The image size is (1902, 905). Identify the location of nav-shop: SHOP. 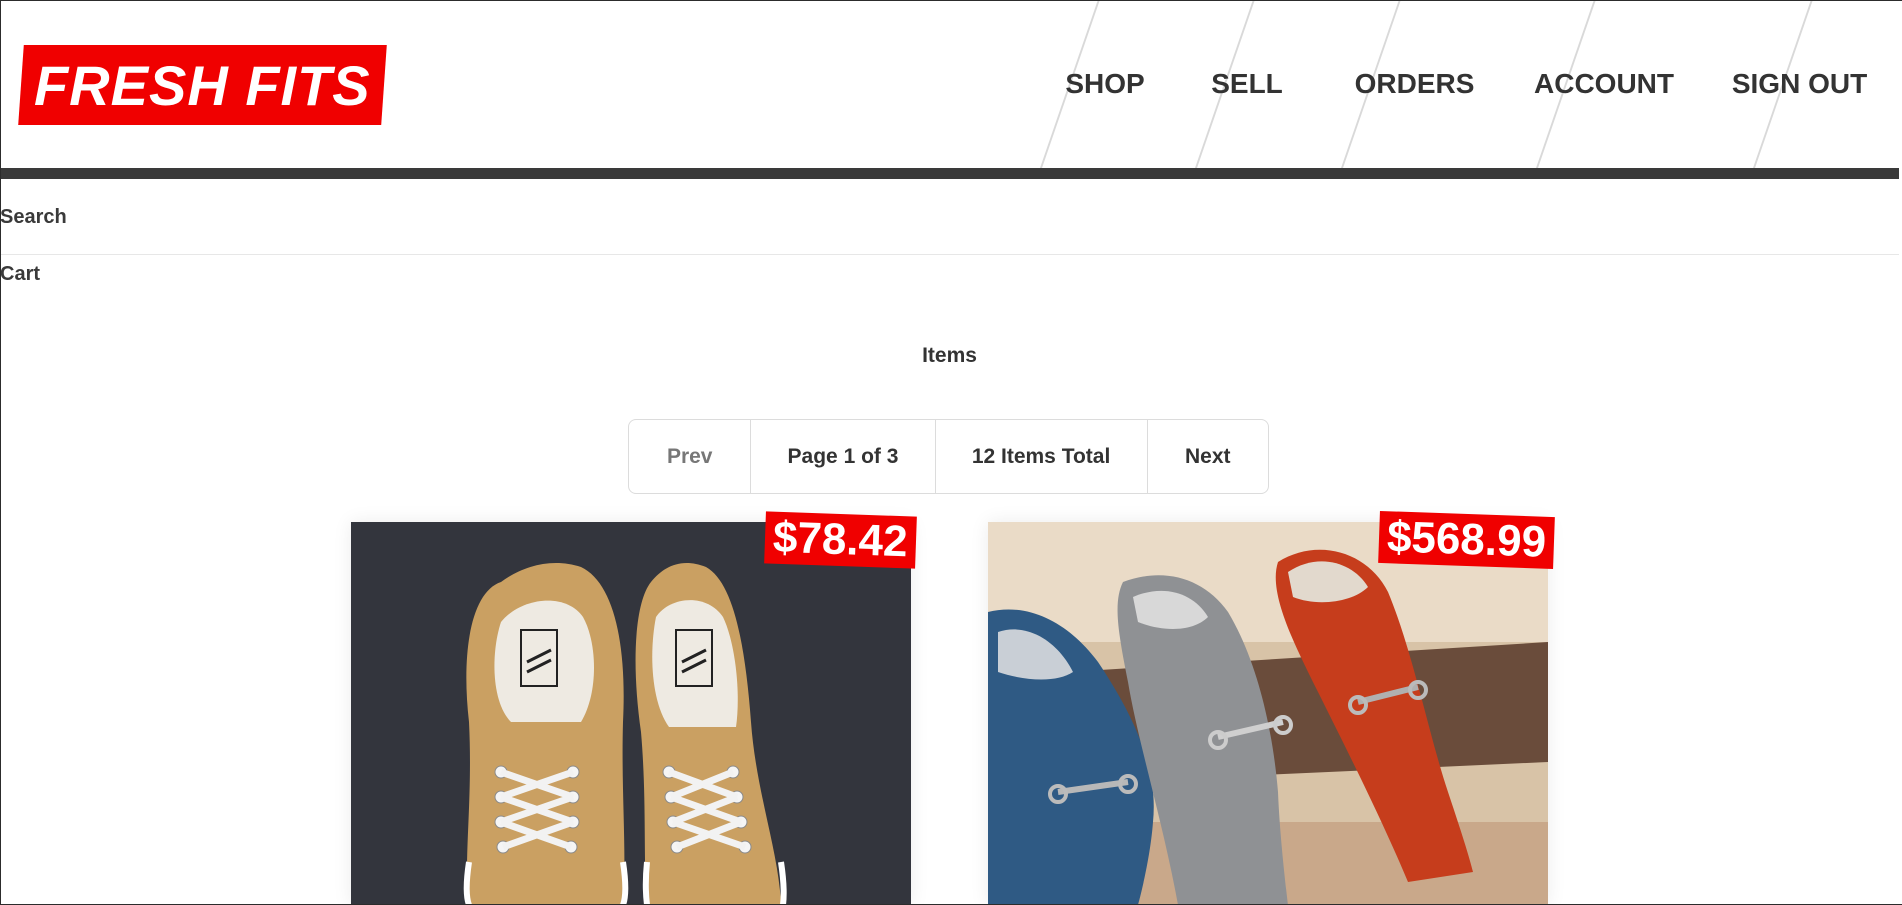
(1105, 84).